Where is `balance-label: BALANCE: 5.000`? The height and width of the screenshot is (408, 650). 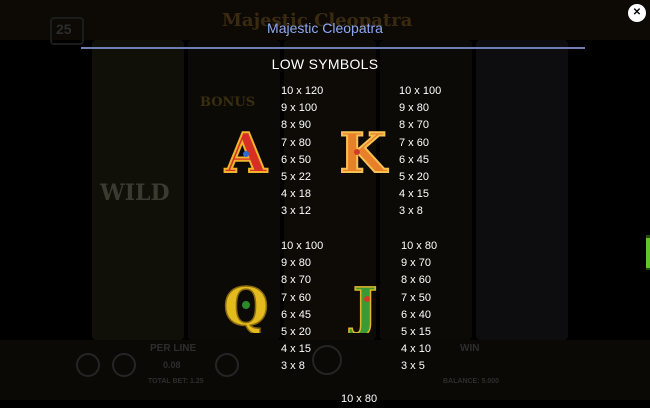 balance-label: BALANCE: 5.000 is located at coordinates (471, 381).